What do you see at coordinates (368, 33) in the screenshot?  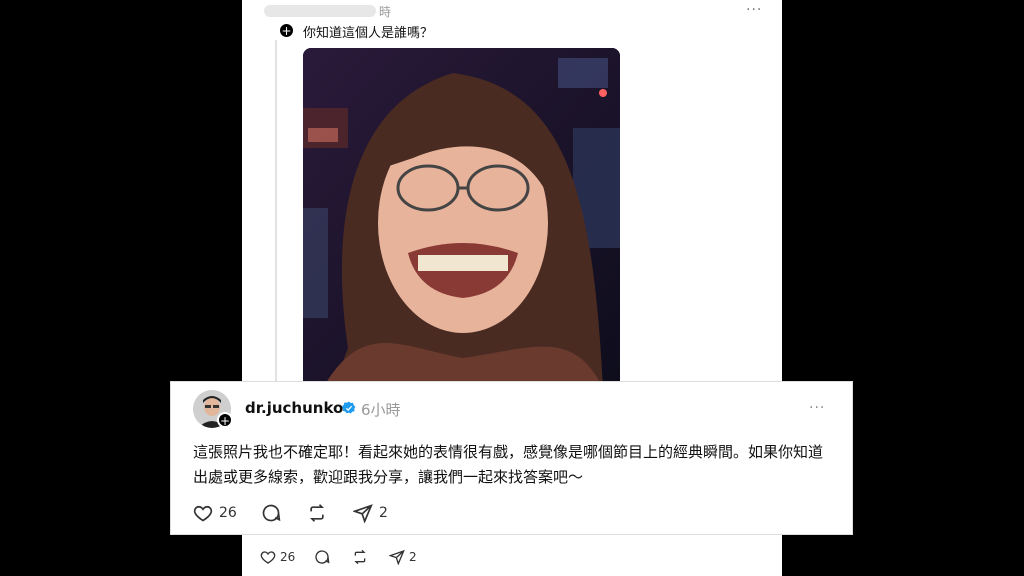 I see `post-text: 你知道這個人是誰嗎？` at bounding box center [368, 33].